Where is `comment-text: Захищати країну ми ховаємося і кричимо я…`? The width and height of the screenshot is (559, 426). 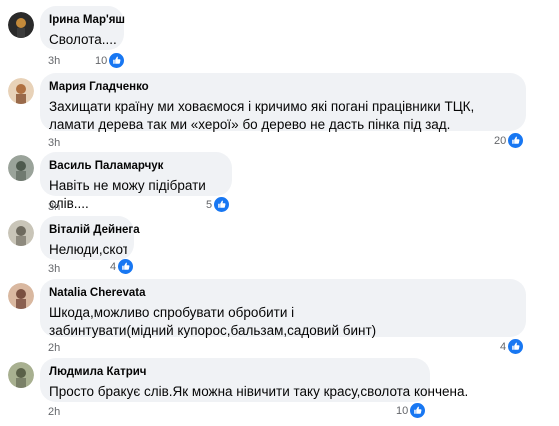 comment-text: Захищати країну ми ховаємося і кричимо я… is located at coordinates (262, 115).